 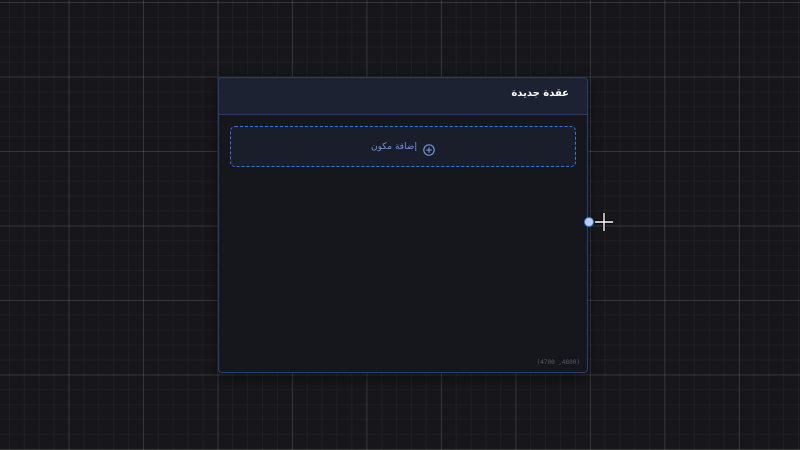 What do you see at coordinates (540, 93) in the screenshot?
I see `node-title: عقدة جديدة` at bounding box center [540, 93].